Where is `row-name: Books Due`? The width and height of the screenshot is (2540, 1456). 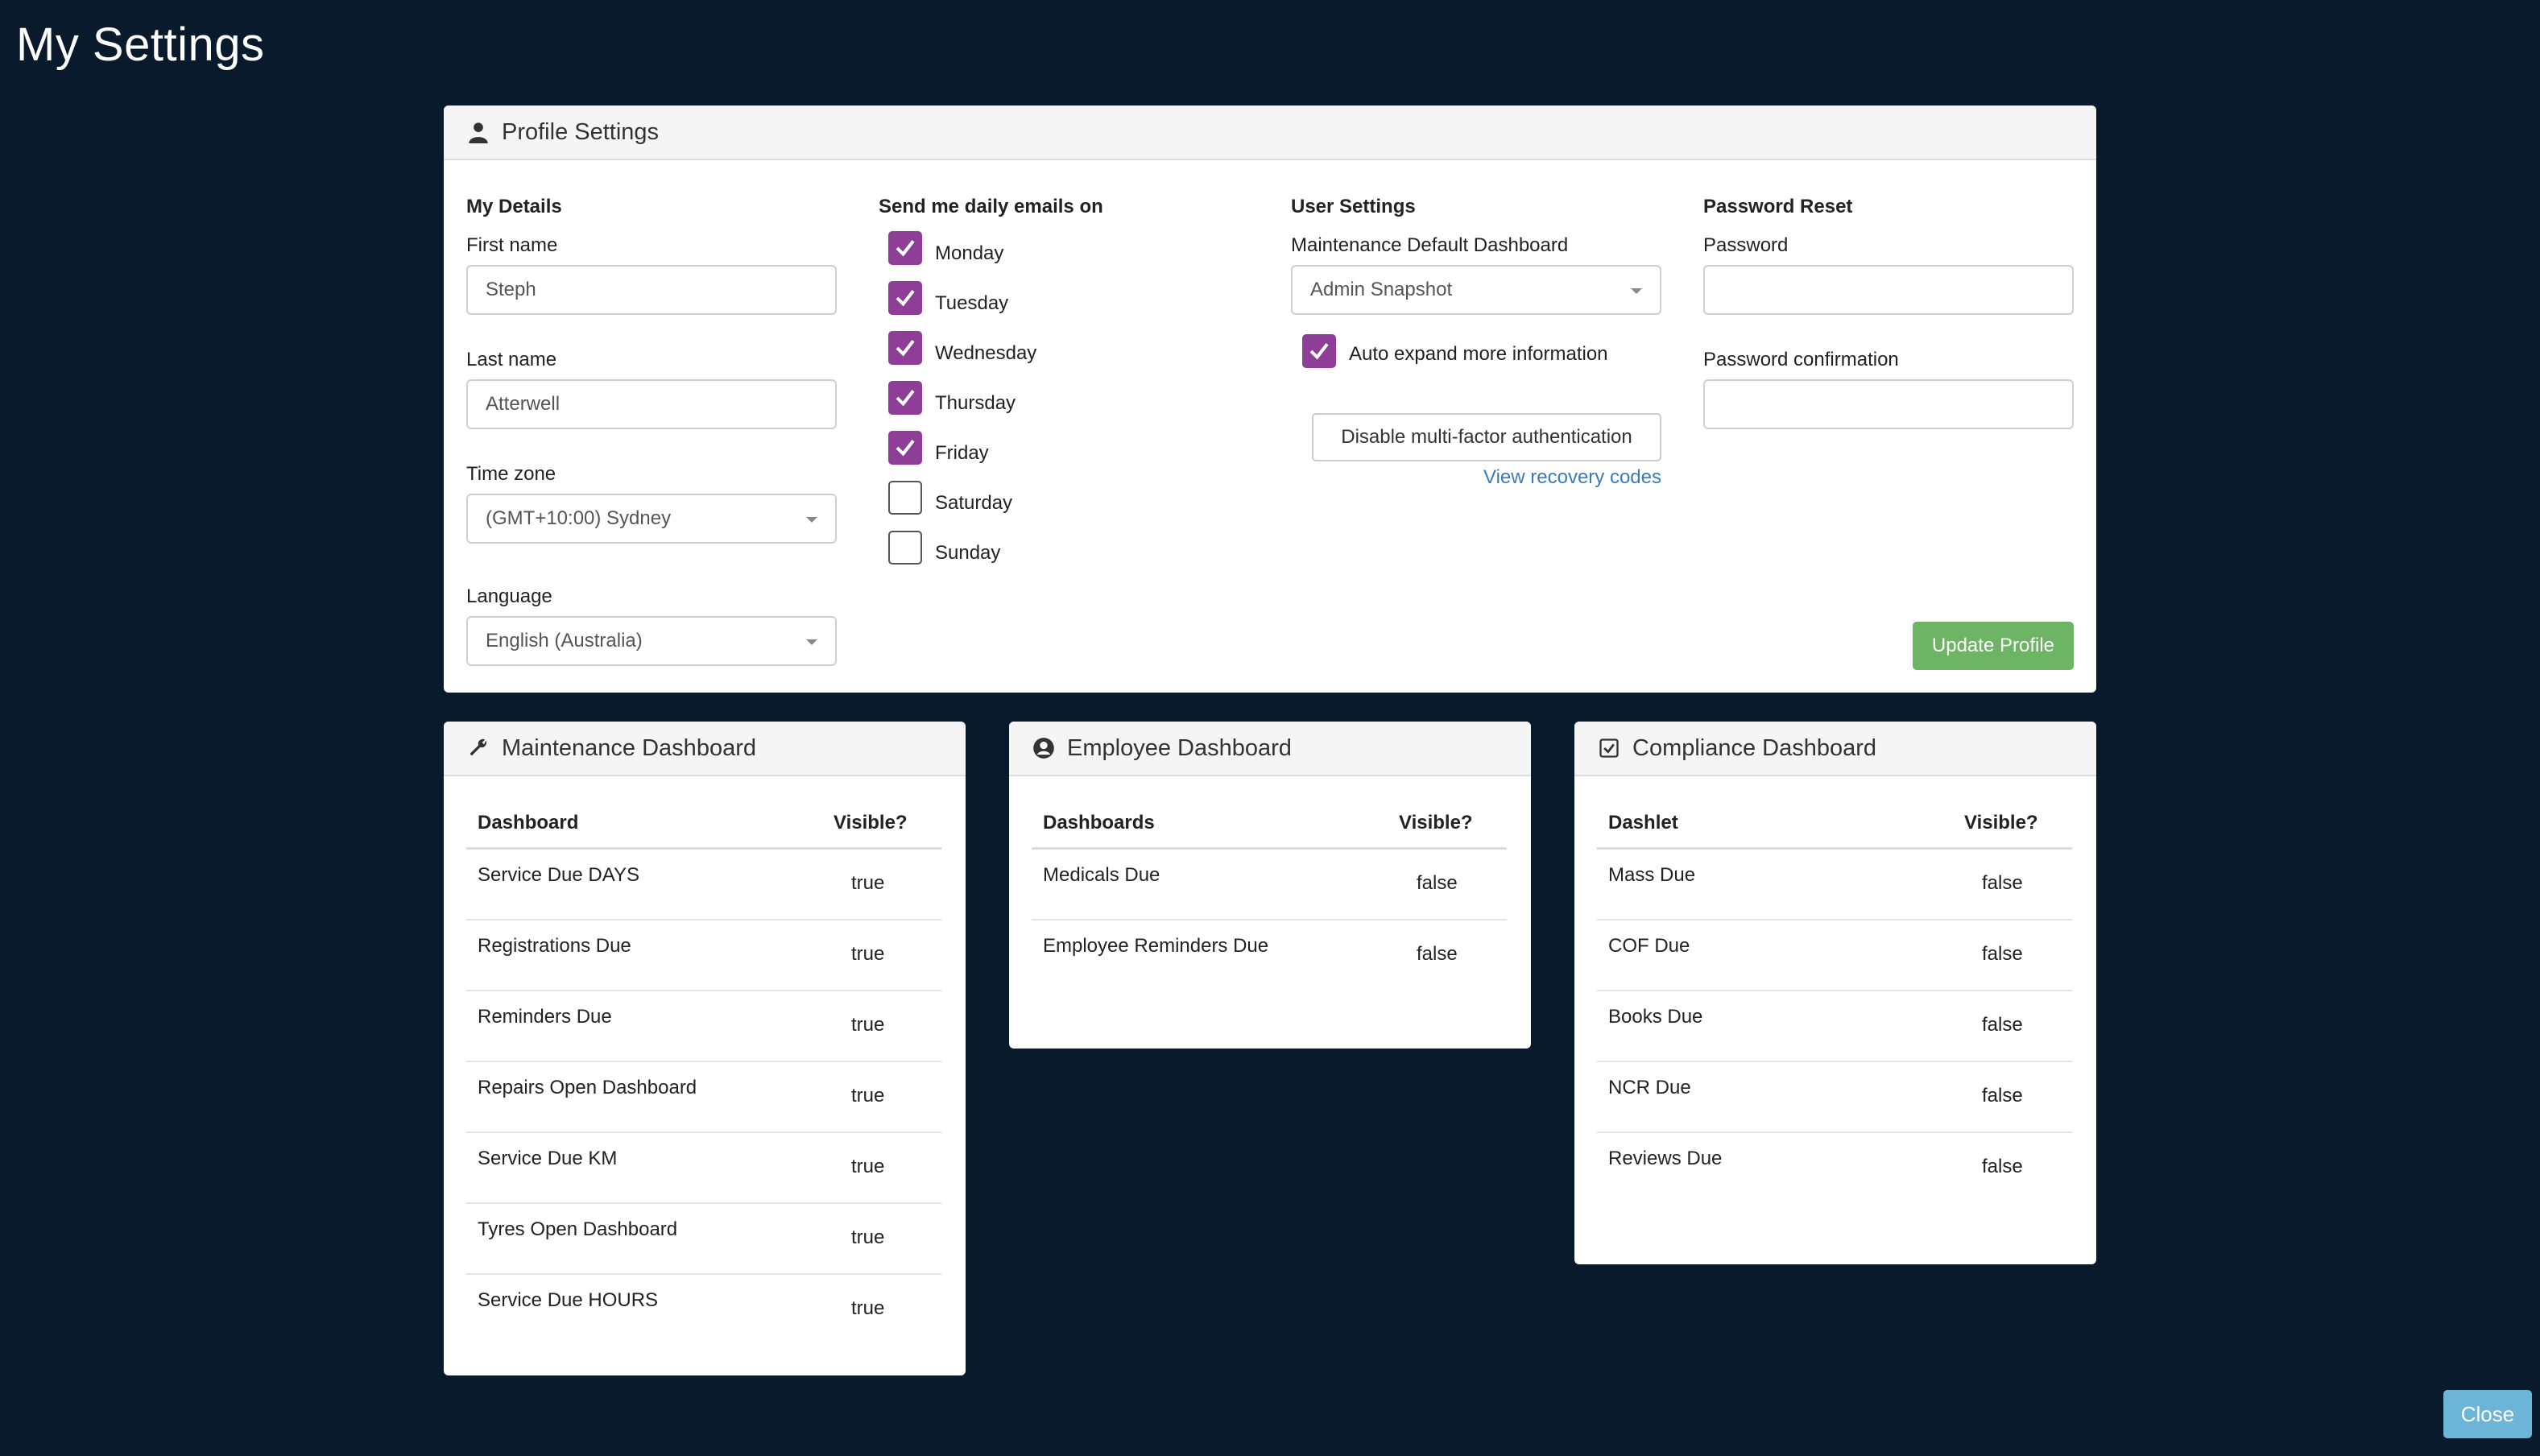
row-name: Books Due is located at coordinates (1775, 1026).